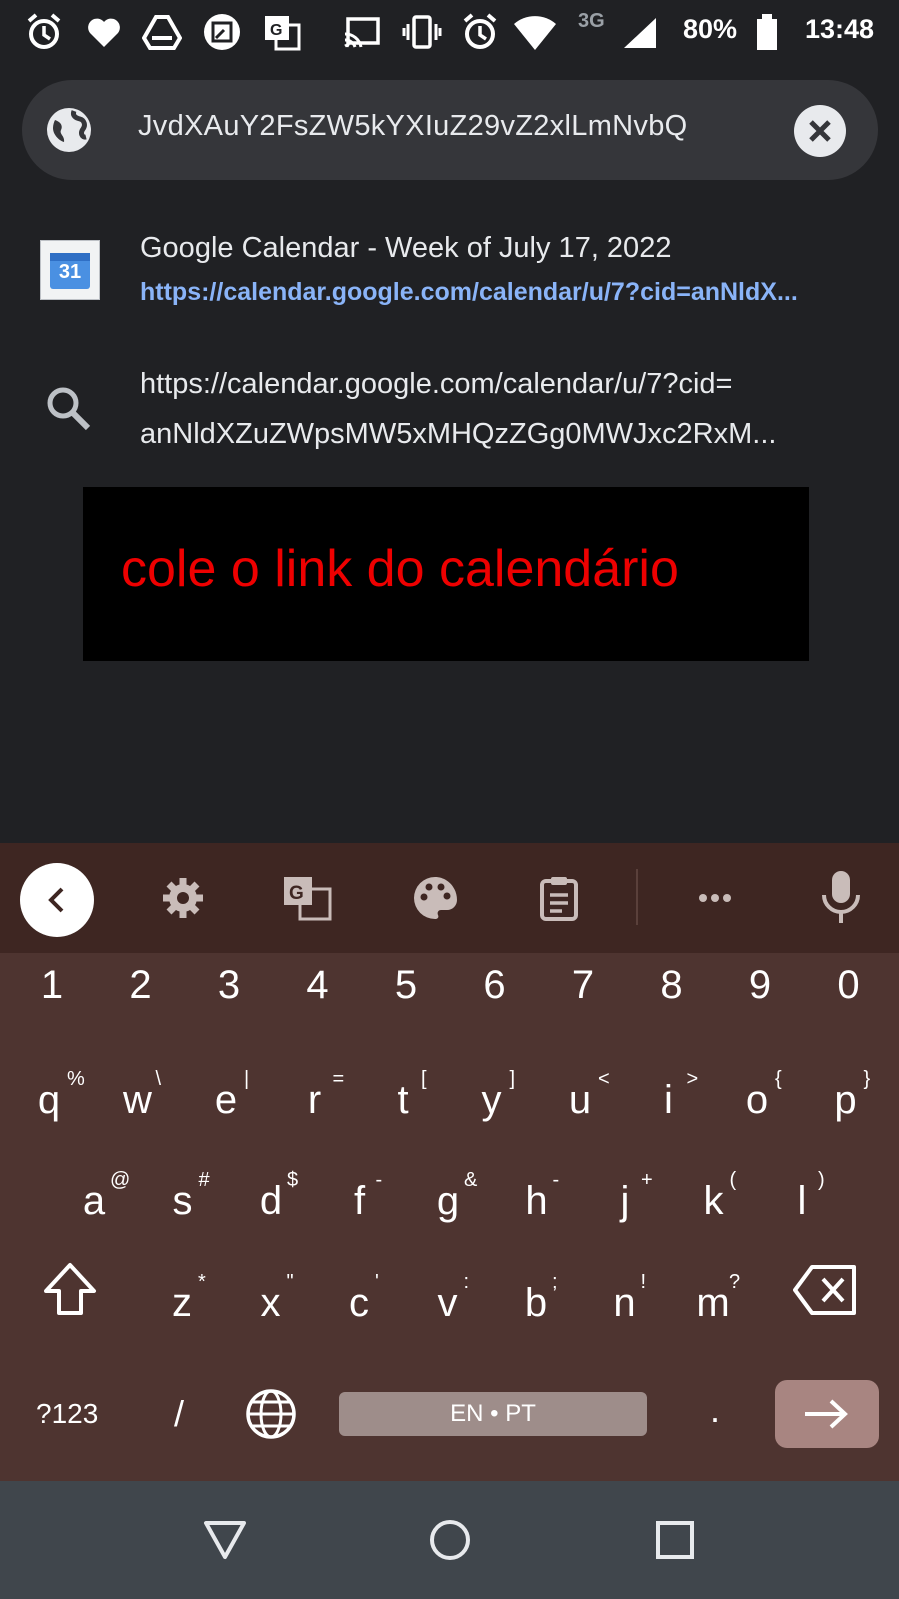 This screenshot has width=899, height=1599. Describe the element at coordinates (535, 33) in the screenshot. I see `wifi-icon` at that location.